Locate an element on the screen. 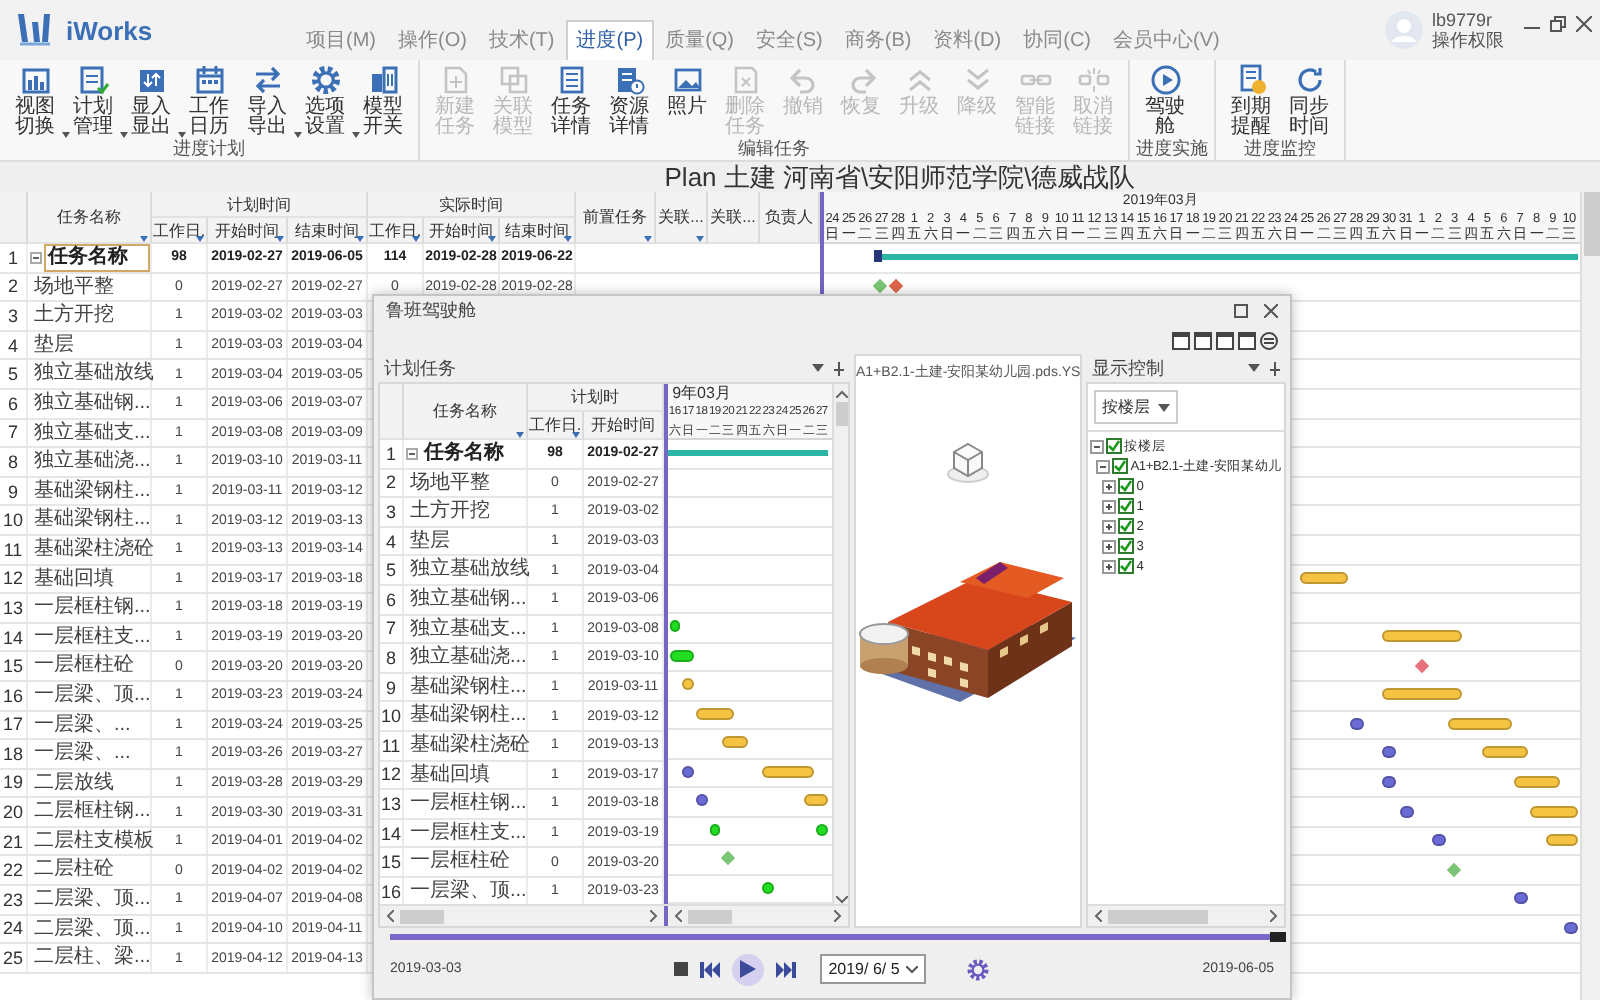 This screenshot has height=1000, width=1600. ribbon-group-label: 进度计划 is located at coordinates (209, 149).